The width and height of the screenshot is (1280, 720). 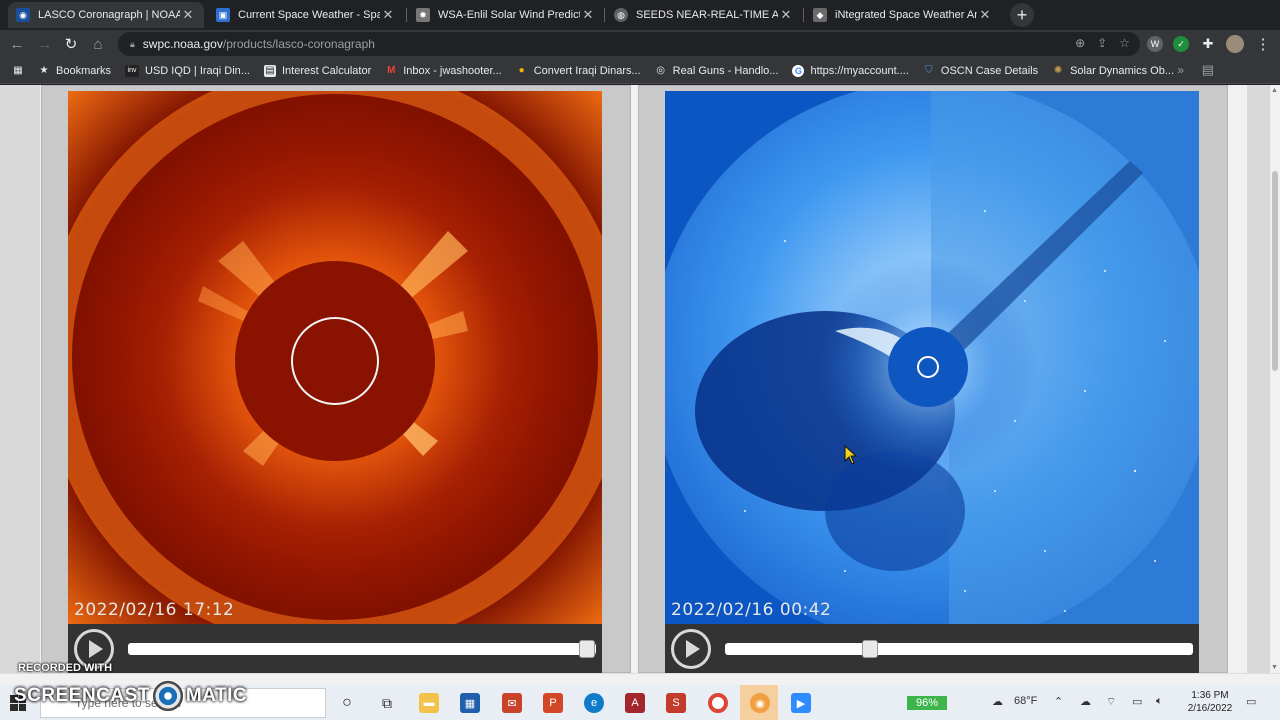 I want to click on chrome-icon, so click(x=718, y=703).